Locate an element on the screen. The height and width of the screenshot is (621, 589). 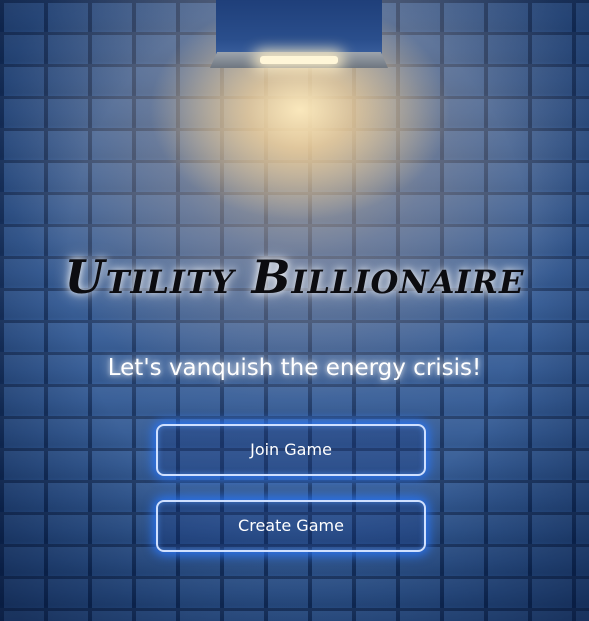
lamp-bulb-glow is located at coordinates (299, 60).